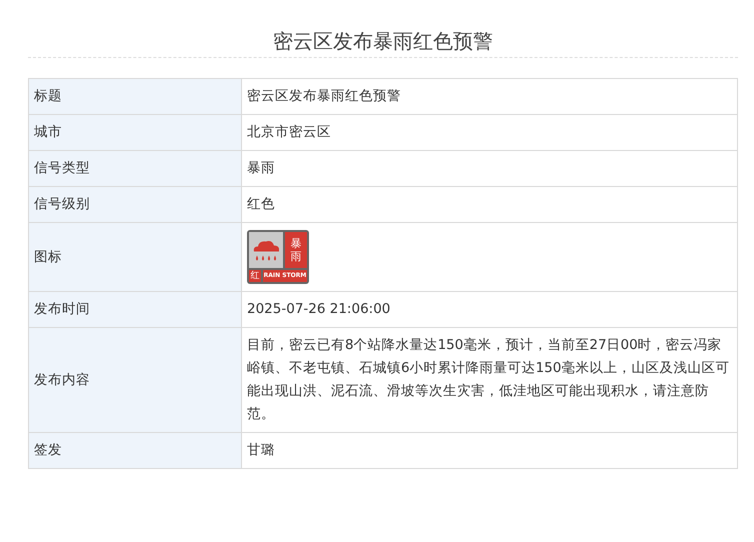 The image size is (754, 542). What do you see at coordinates (296, 256) in the screenshot?
I see `sign-glyph: 雨` at bounding box center [296, 256].